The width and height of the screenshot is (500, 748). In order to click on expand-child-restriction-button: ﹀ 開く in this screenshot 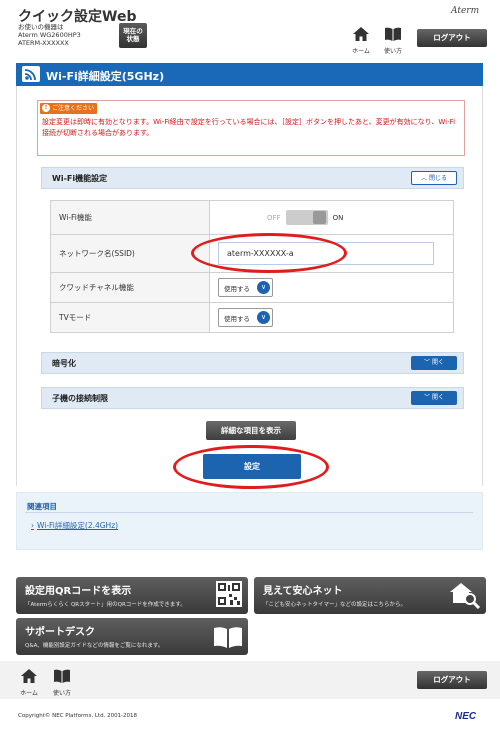, I will do `click(434, 398)`.